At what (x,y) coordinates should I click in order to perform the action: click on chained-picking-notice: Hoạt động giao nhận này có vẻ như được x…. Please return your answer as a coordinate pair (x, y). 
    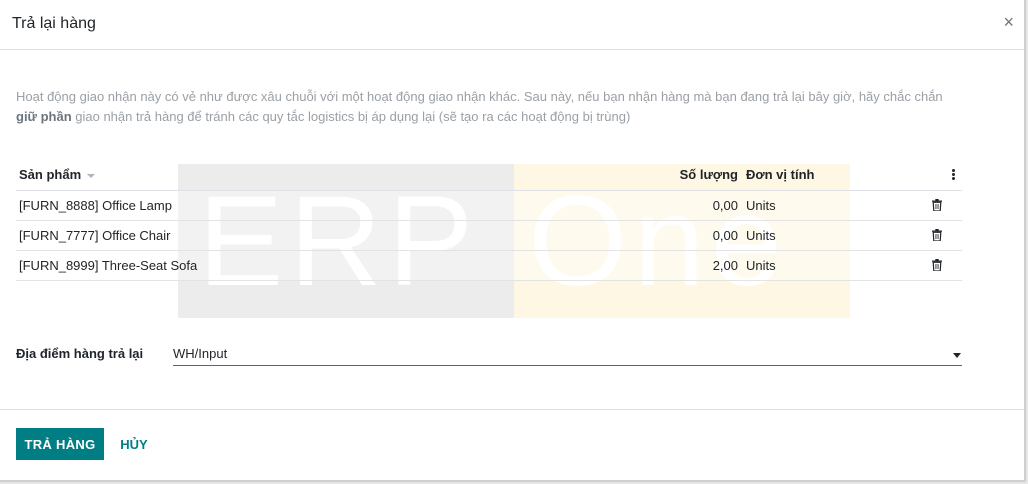
    Looking at the image, I should click on (491, 107).